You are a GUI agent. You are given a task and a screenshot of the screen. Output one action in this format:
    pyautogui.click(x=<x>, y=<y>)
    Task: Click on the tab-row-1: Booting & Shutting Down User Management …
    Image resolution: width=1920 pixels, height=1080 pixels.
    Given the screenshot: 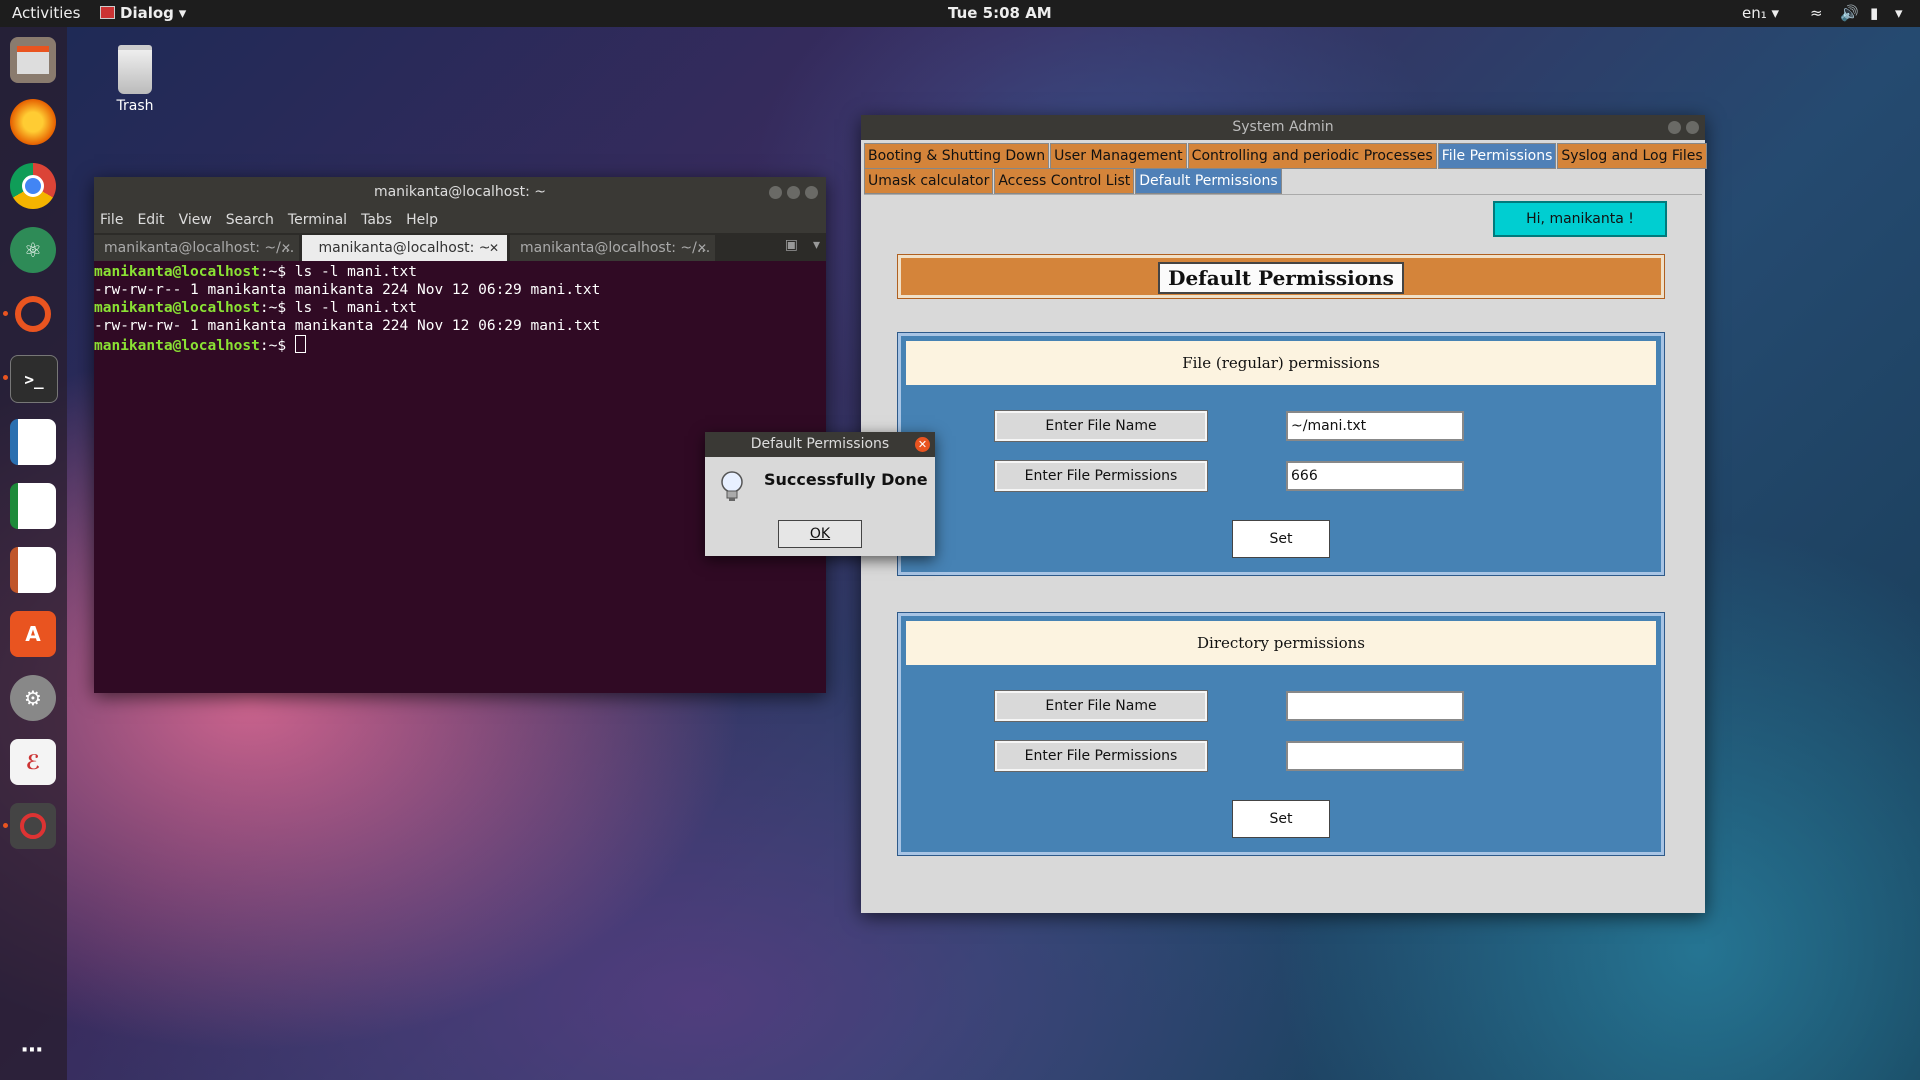 What is the action you would take?
    pyautogui.click(x=1286, y=156)
    